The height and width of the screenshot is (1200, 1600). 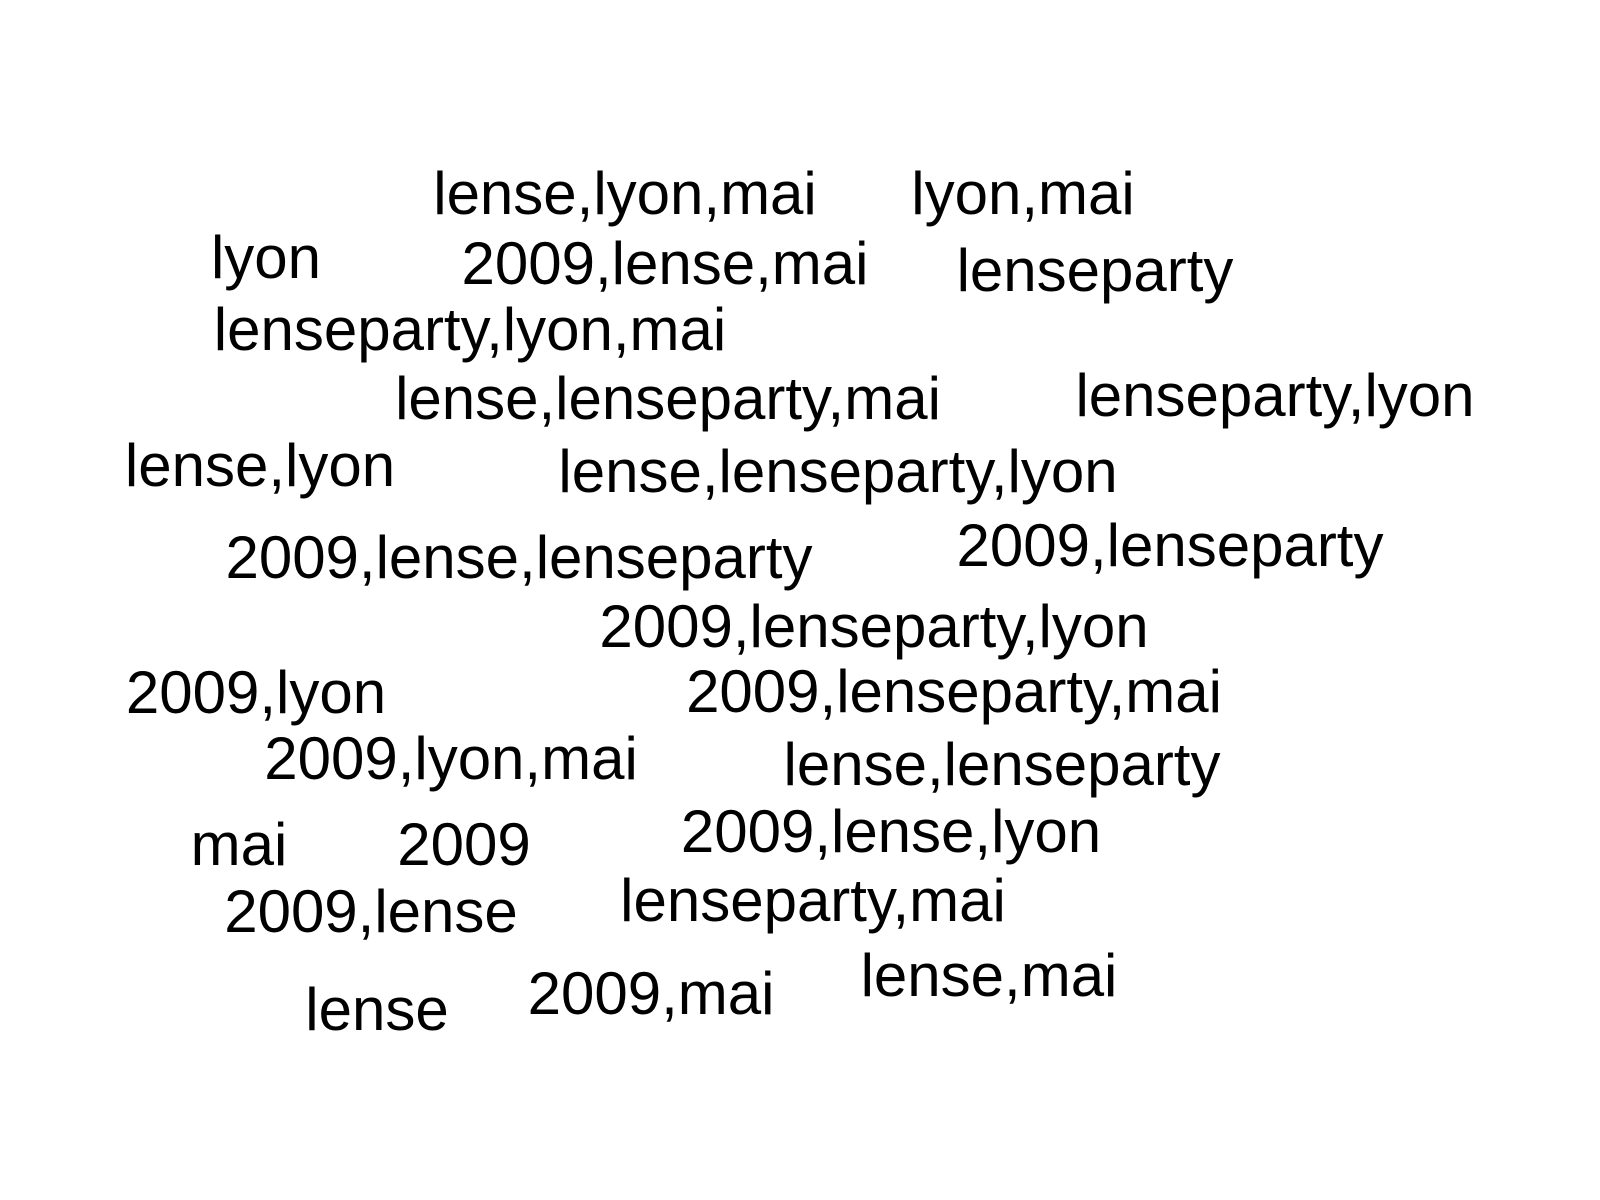 I want to click on word-cloud-term: lense,lyon,mai, so click(x=625, y=193).